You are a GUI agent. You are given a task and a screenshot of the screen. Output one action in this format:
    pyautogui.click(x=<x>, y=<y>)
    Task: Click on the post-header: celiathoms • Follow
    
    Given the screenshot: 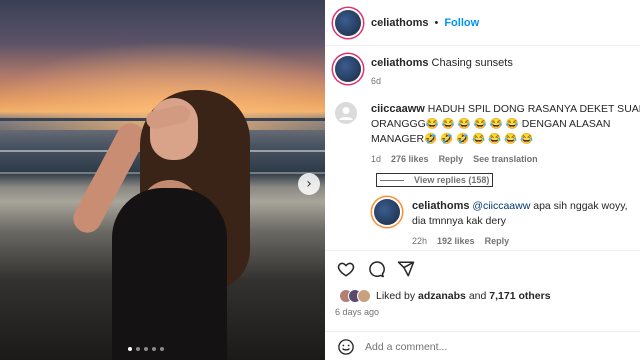 What is the action you would take?
    pyautogui.click(x=482, y=23)
    